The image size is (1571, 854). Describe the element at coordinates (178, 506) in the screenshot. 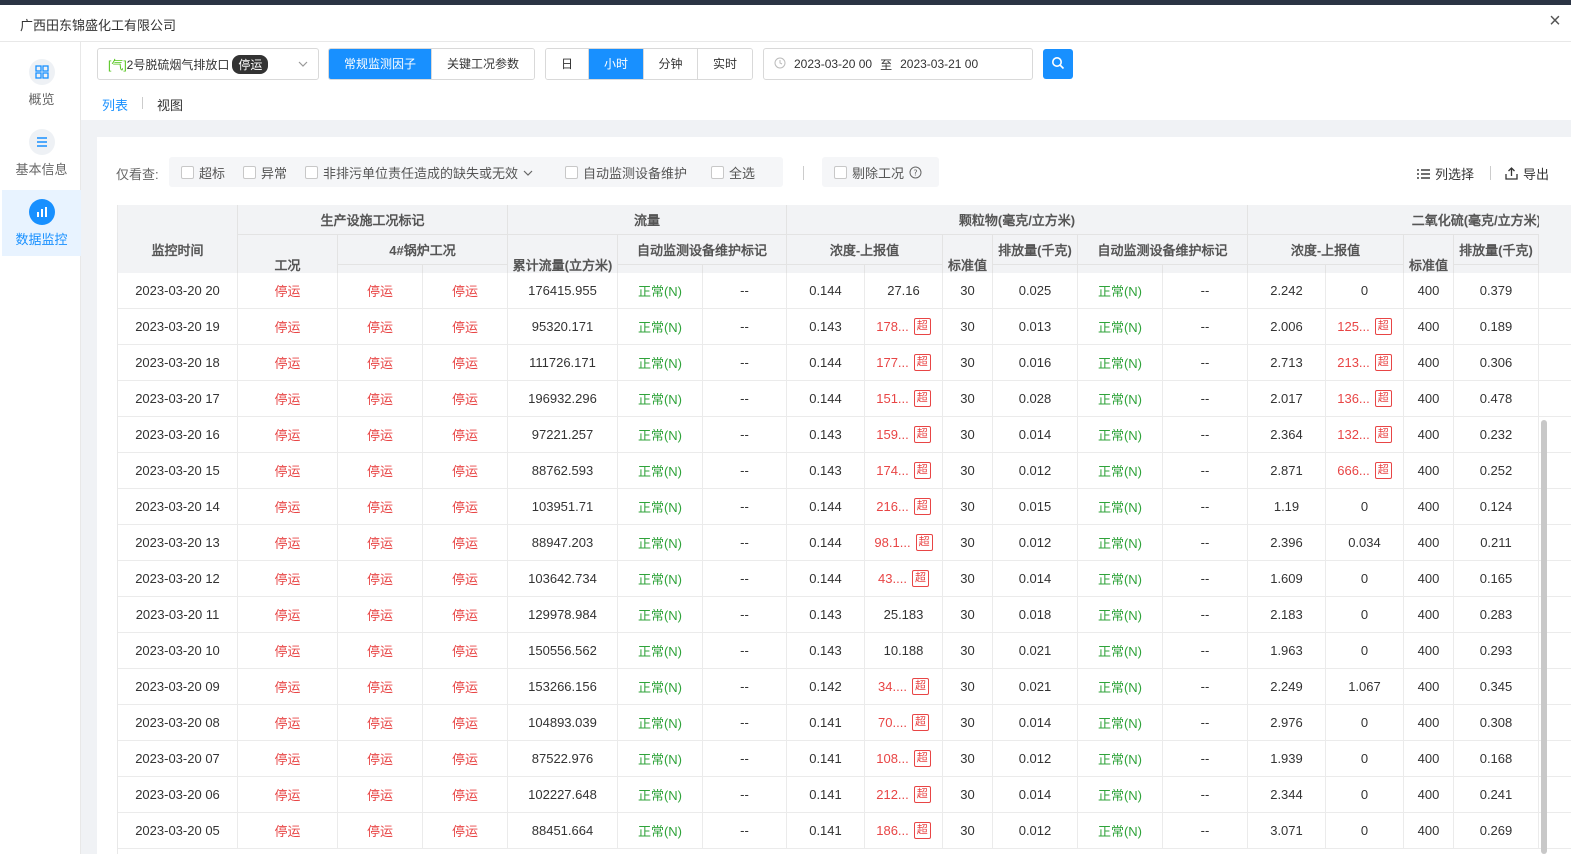

I see `cell-time: 2023-03-20 14` at that location.